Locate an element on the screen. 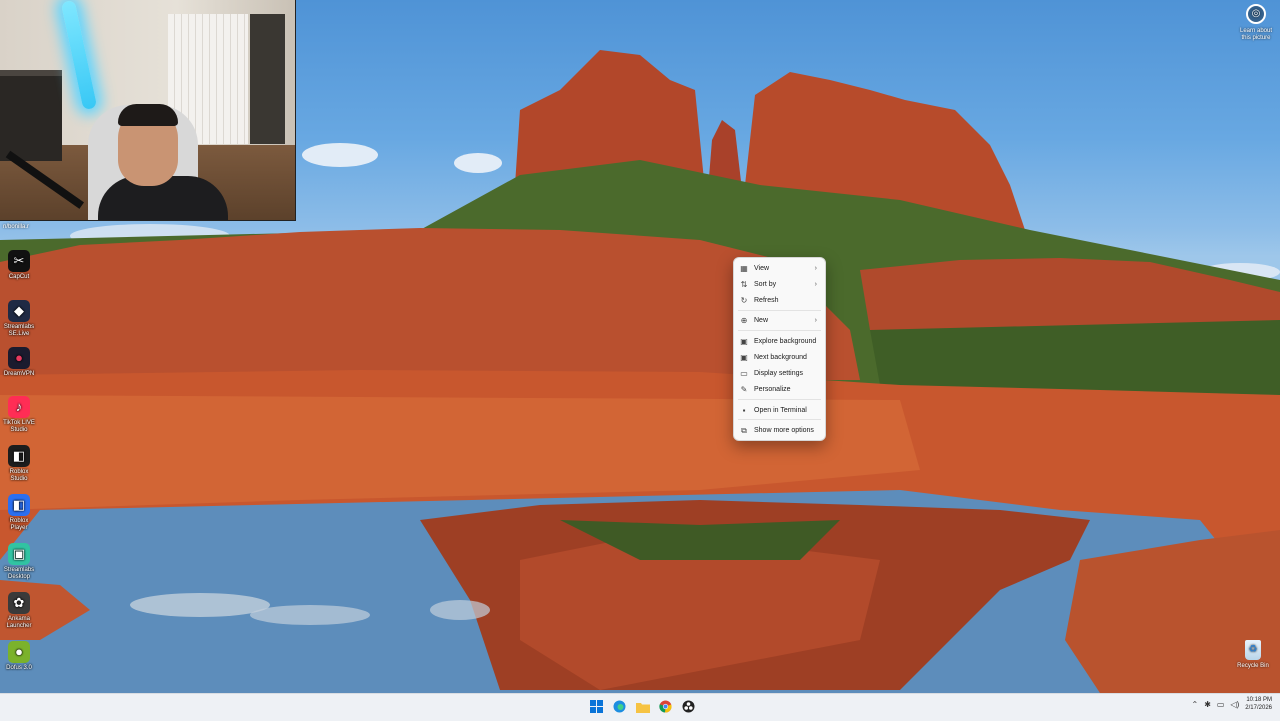 This screenshot has height=721, width=1280. desktop-icon-label: Roblox Studio is located at coordinates (19, 475).